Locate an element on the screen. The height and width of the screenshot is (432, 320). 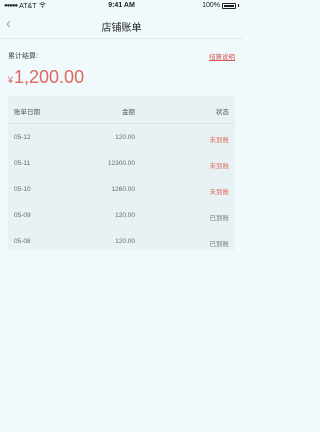
table-header: 账单日期 金额 状态 is located at coordinates (121, 110).